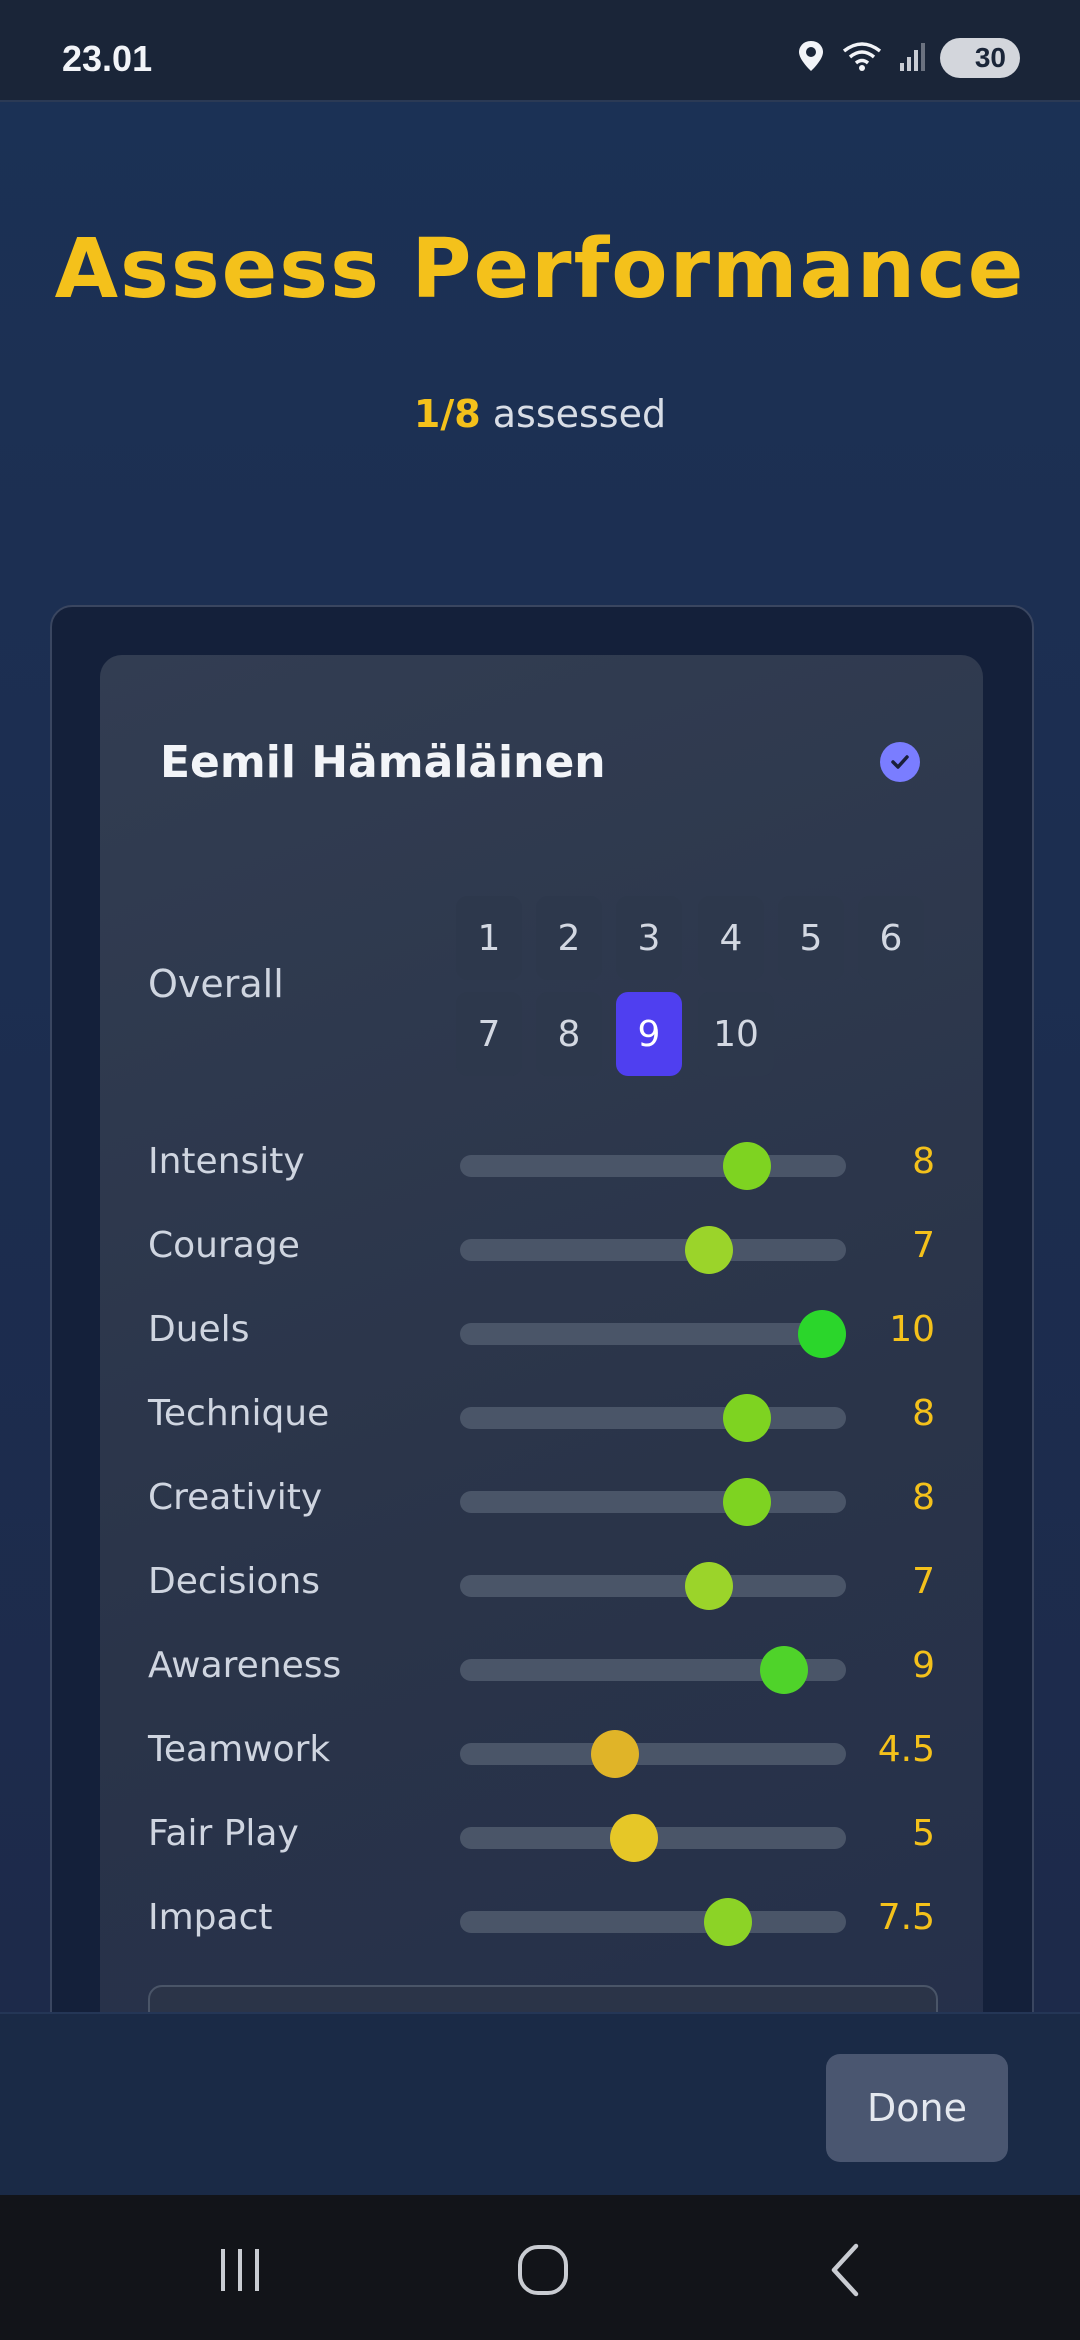  What do you see at coordinates (224, 1245) in the screenshot?
I see `metric-label: Courage` at bounding box center [224, 1245].